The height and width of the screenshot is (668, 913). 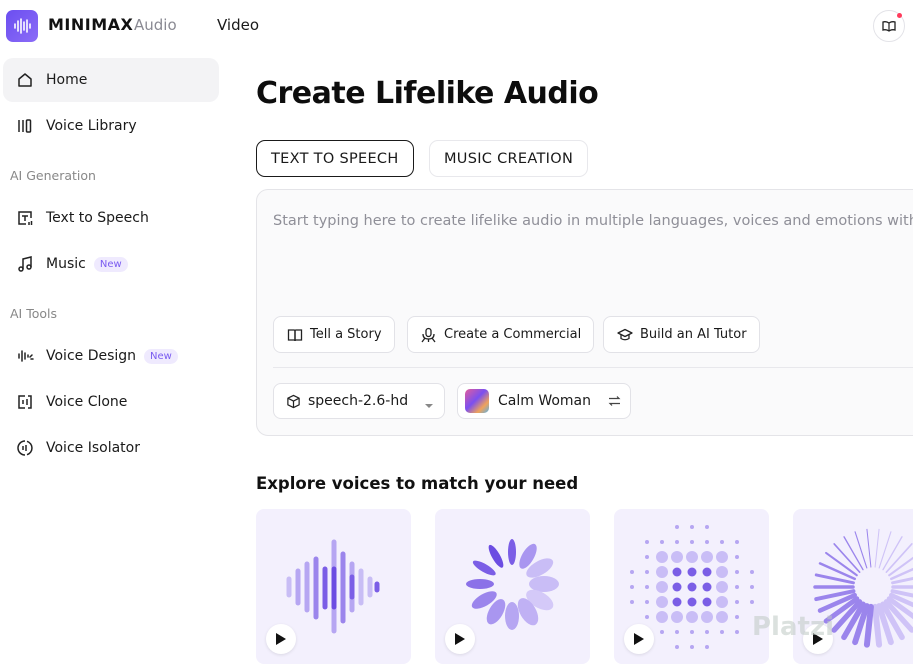 I want to click on voice-card-waveform, so click(x=333, y=586).